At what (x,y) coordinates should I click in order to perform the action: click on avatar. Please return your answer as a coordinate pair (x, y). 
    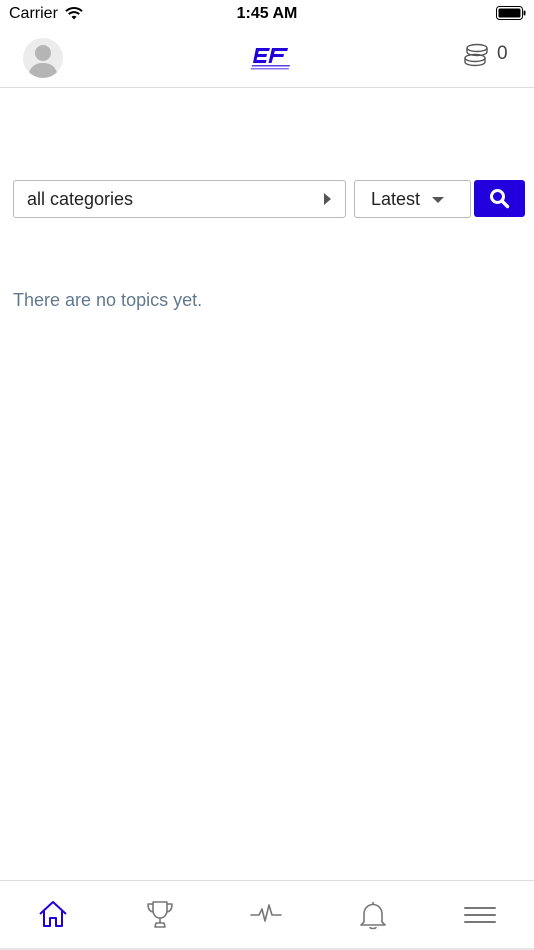
    Looking at the image, I should click on (43, 58).